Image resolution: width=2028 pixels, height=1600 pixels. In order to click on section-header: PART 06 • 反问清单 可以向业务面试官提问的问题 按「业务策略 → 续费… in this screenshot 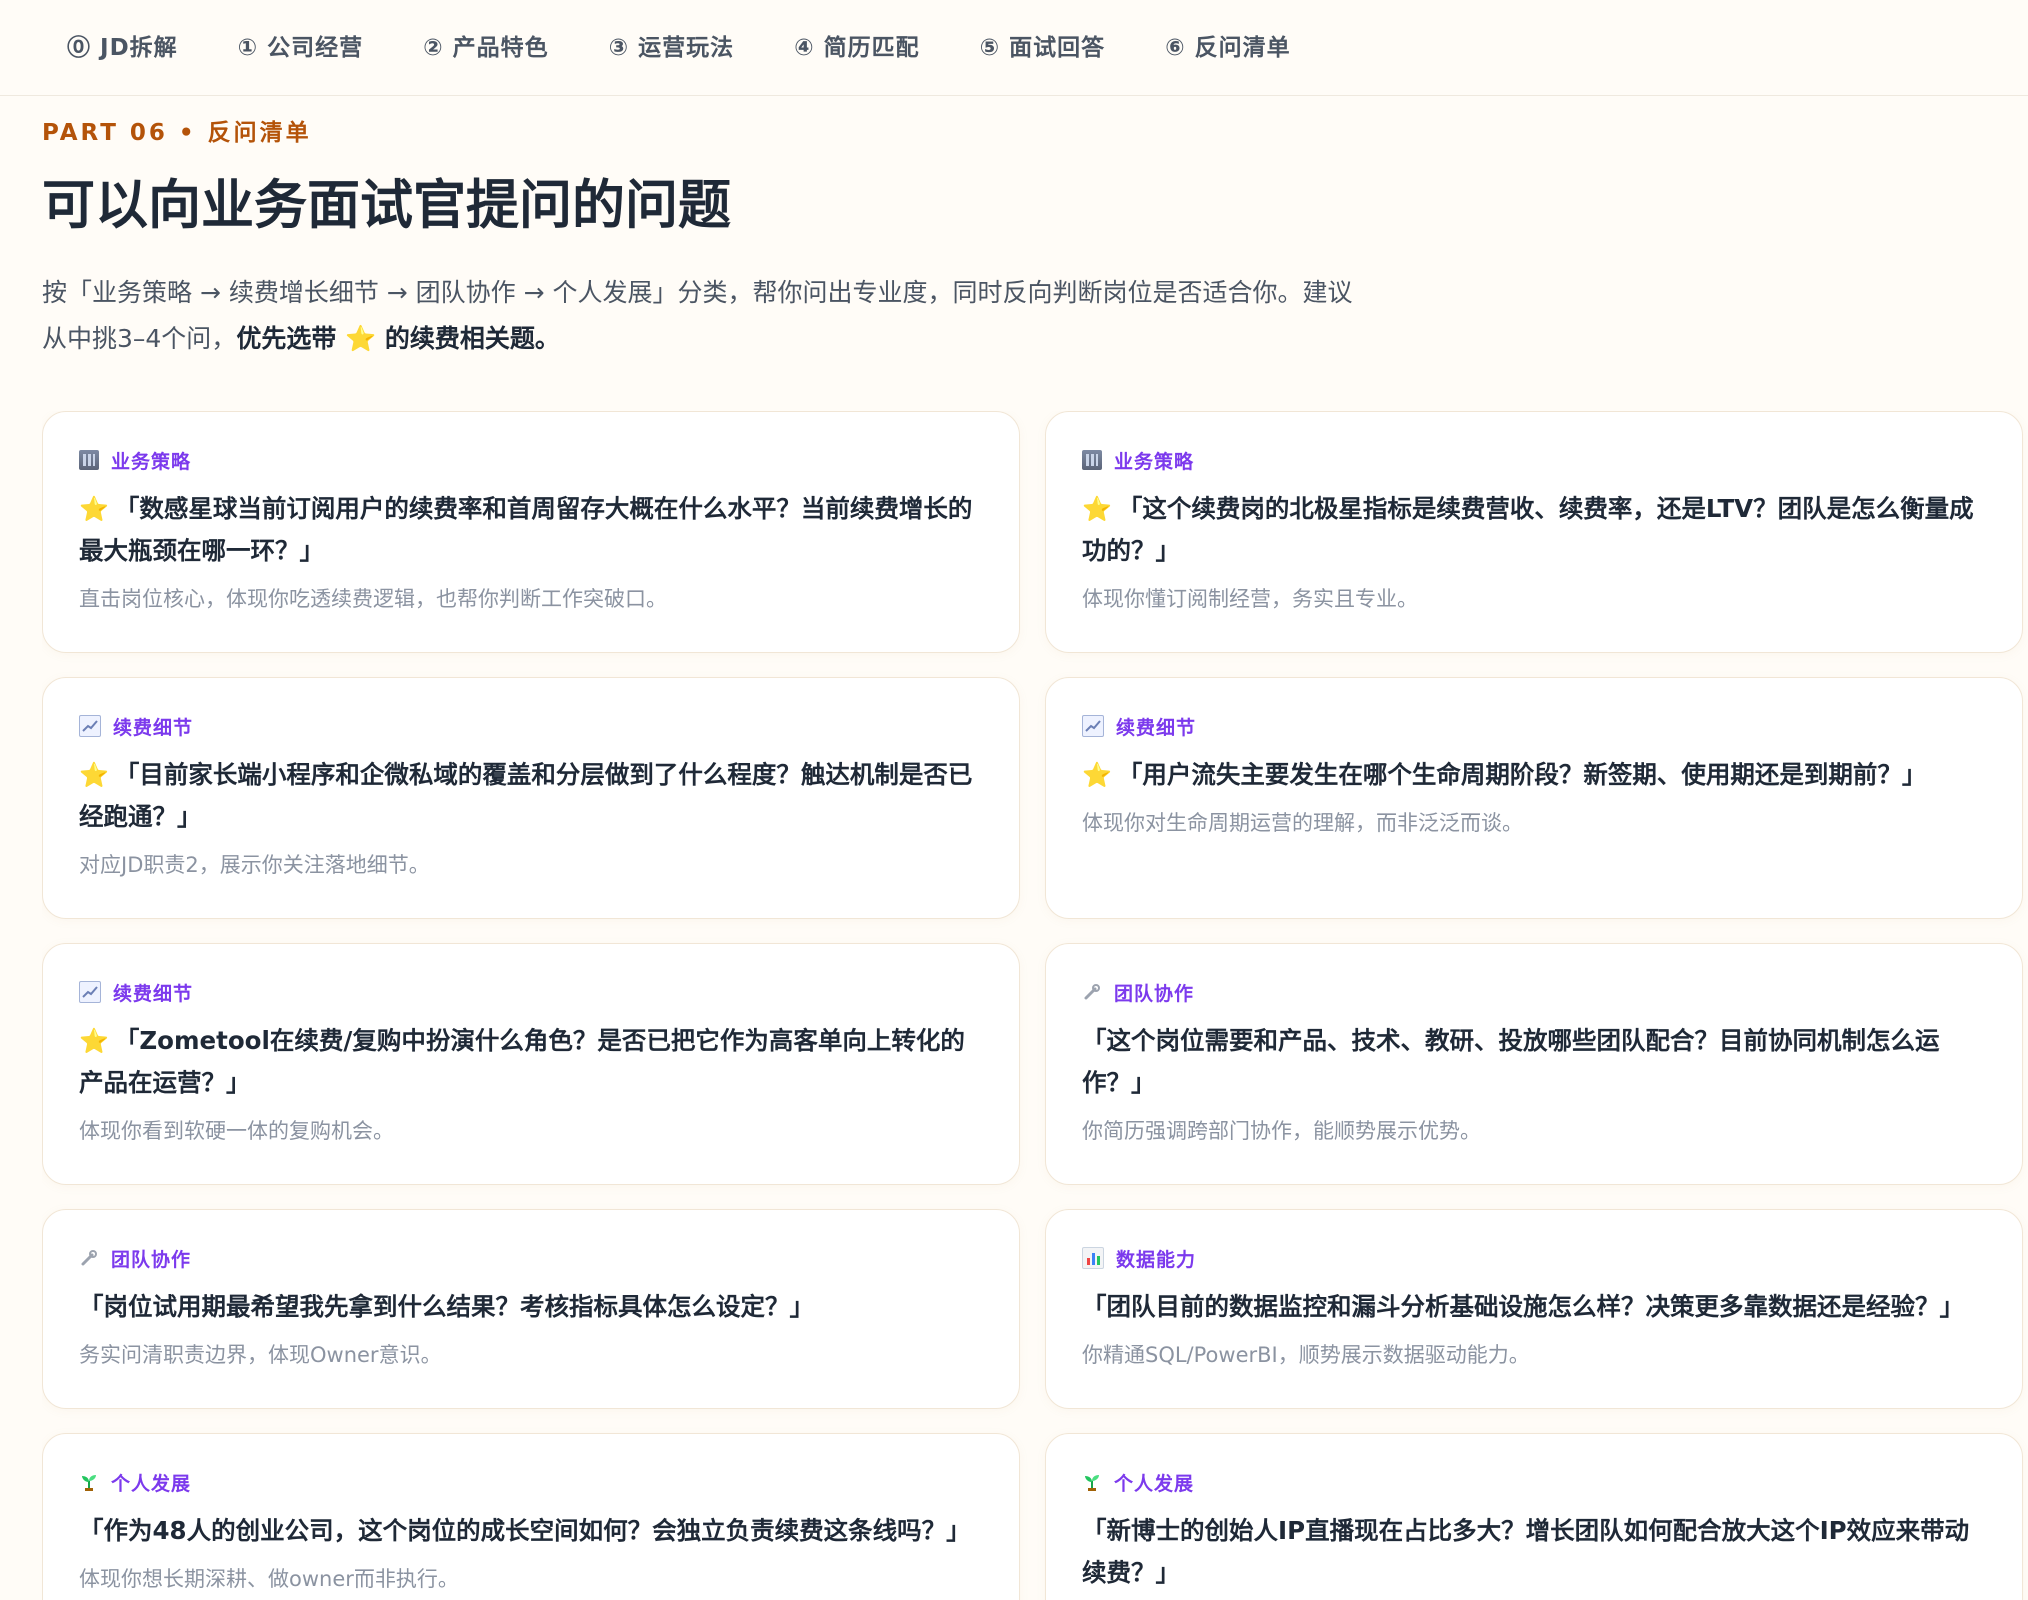, I will do `click(762, 235)`.